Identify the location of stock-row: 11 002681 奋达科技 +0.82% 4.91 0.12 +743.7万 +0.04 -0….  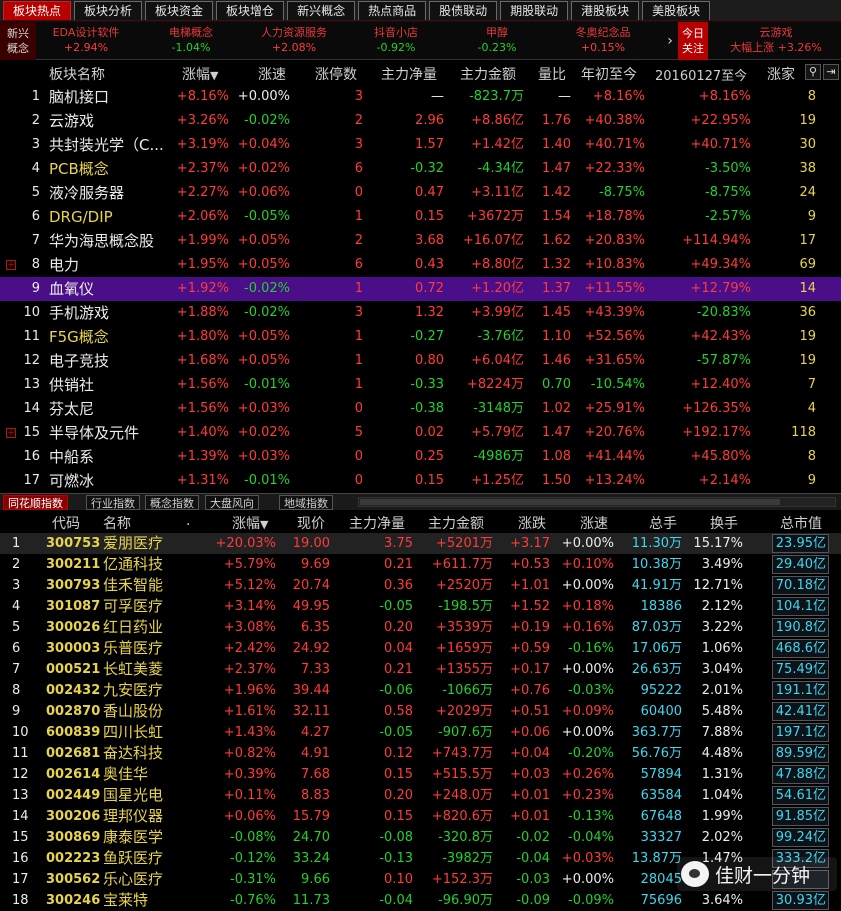
(420, 753).